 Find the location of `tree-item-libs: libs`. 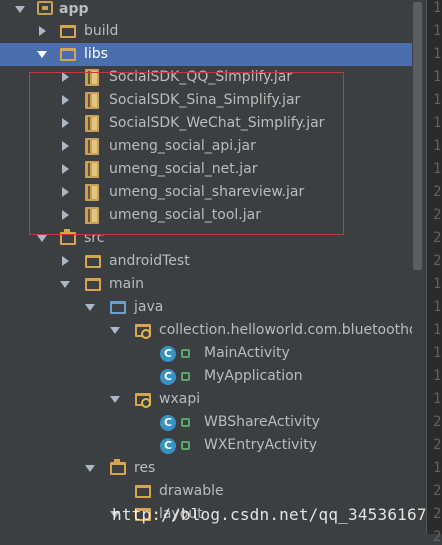

tree-item-libs: libs is located at coordinates (206, 54).